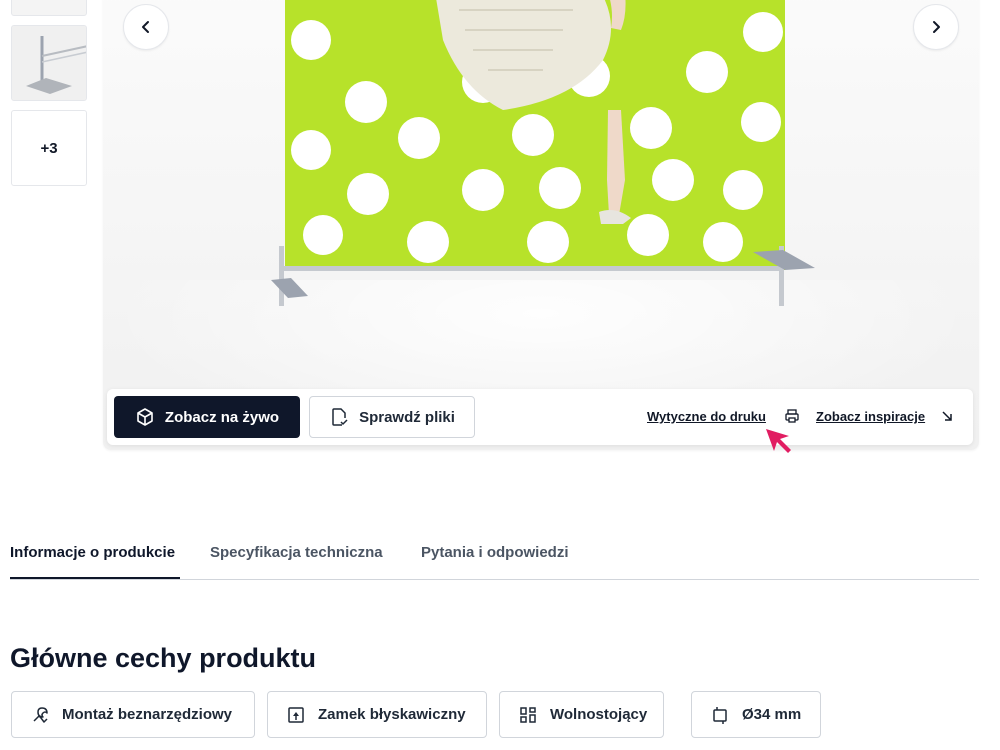 The image size is (1000, 750). What do you see at coordinates (163, 658) in the screenshot?
I see `features-title: Główne cechy produktu` at bounding box center [163, 658].